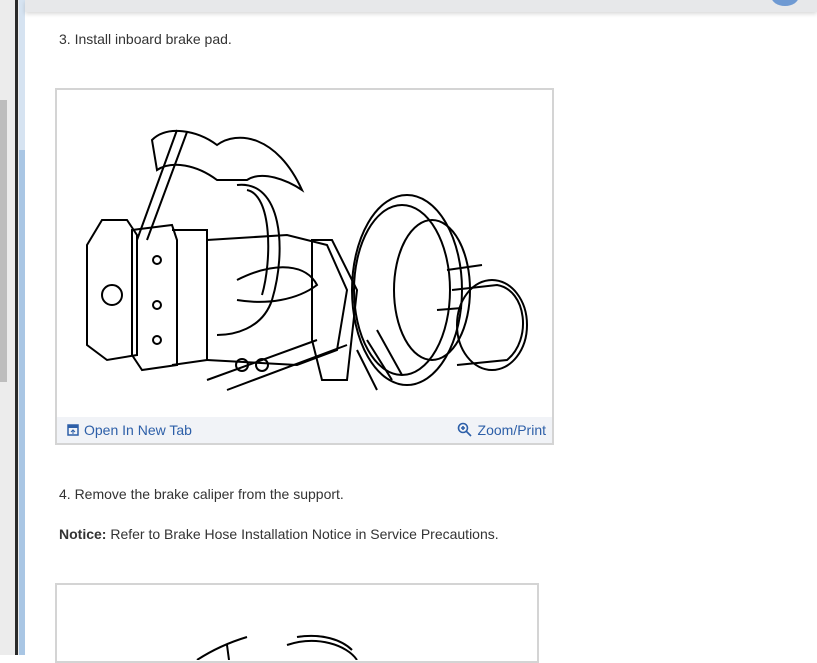 The image size is (817, 663). What do you see at coordinates (16, 327) in the screenshot?
I see `divider` at bounding box center [16, 327].